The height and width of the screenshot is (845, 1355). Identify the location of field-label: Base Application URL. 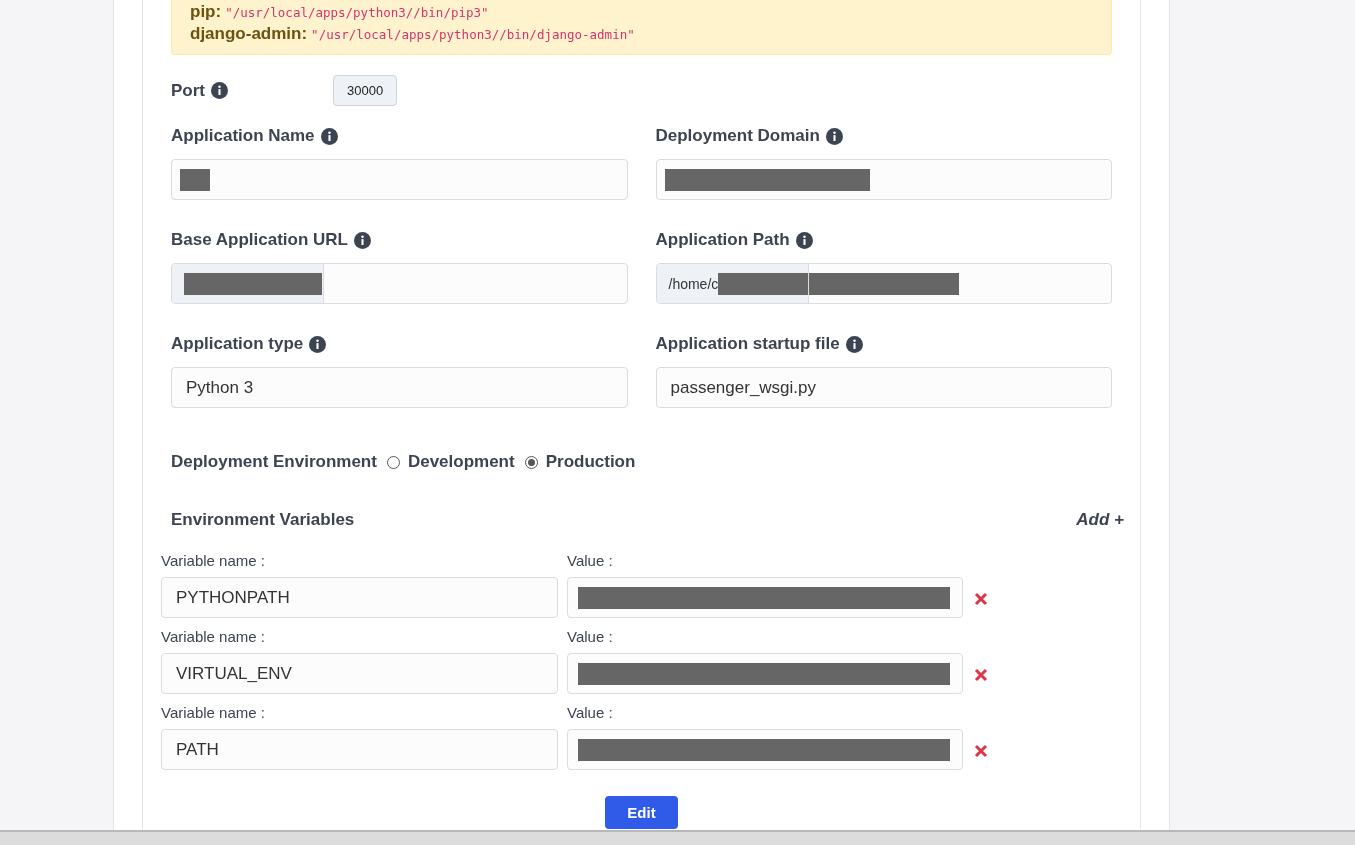
(259, 240).